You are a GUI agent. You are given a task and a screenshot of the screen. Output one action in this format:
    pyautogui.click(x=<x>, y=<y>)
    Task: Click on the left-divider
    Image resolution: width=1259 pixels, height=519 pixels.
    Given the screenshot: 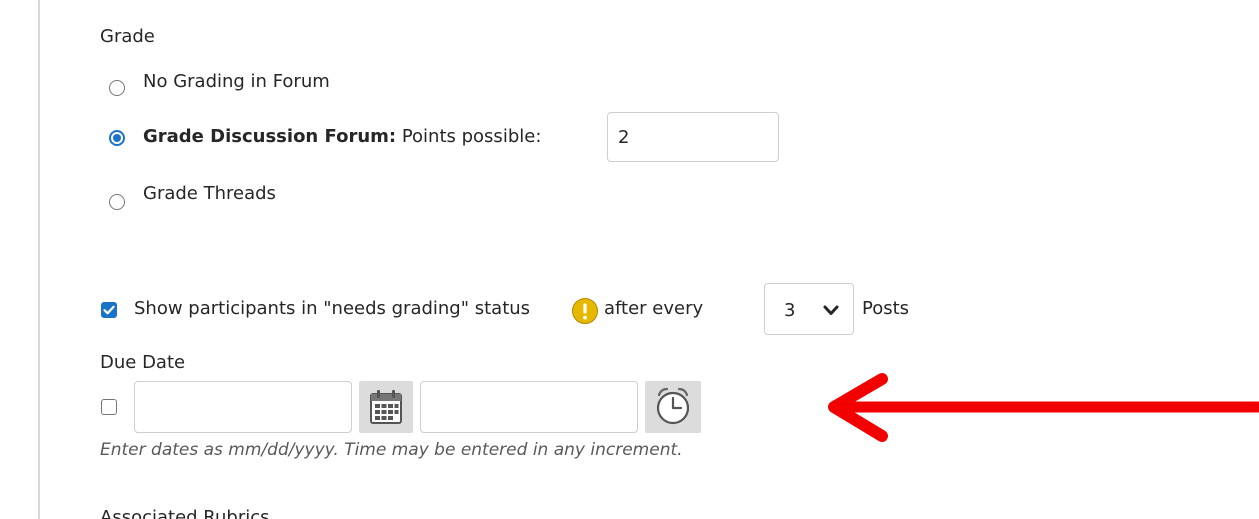 What is the action you would take?
    pyautogui.click(x=39, y=259)
    